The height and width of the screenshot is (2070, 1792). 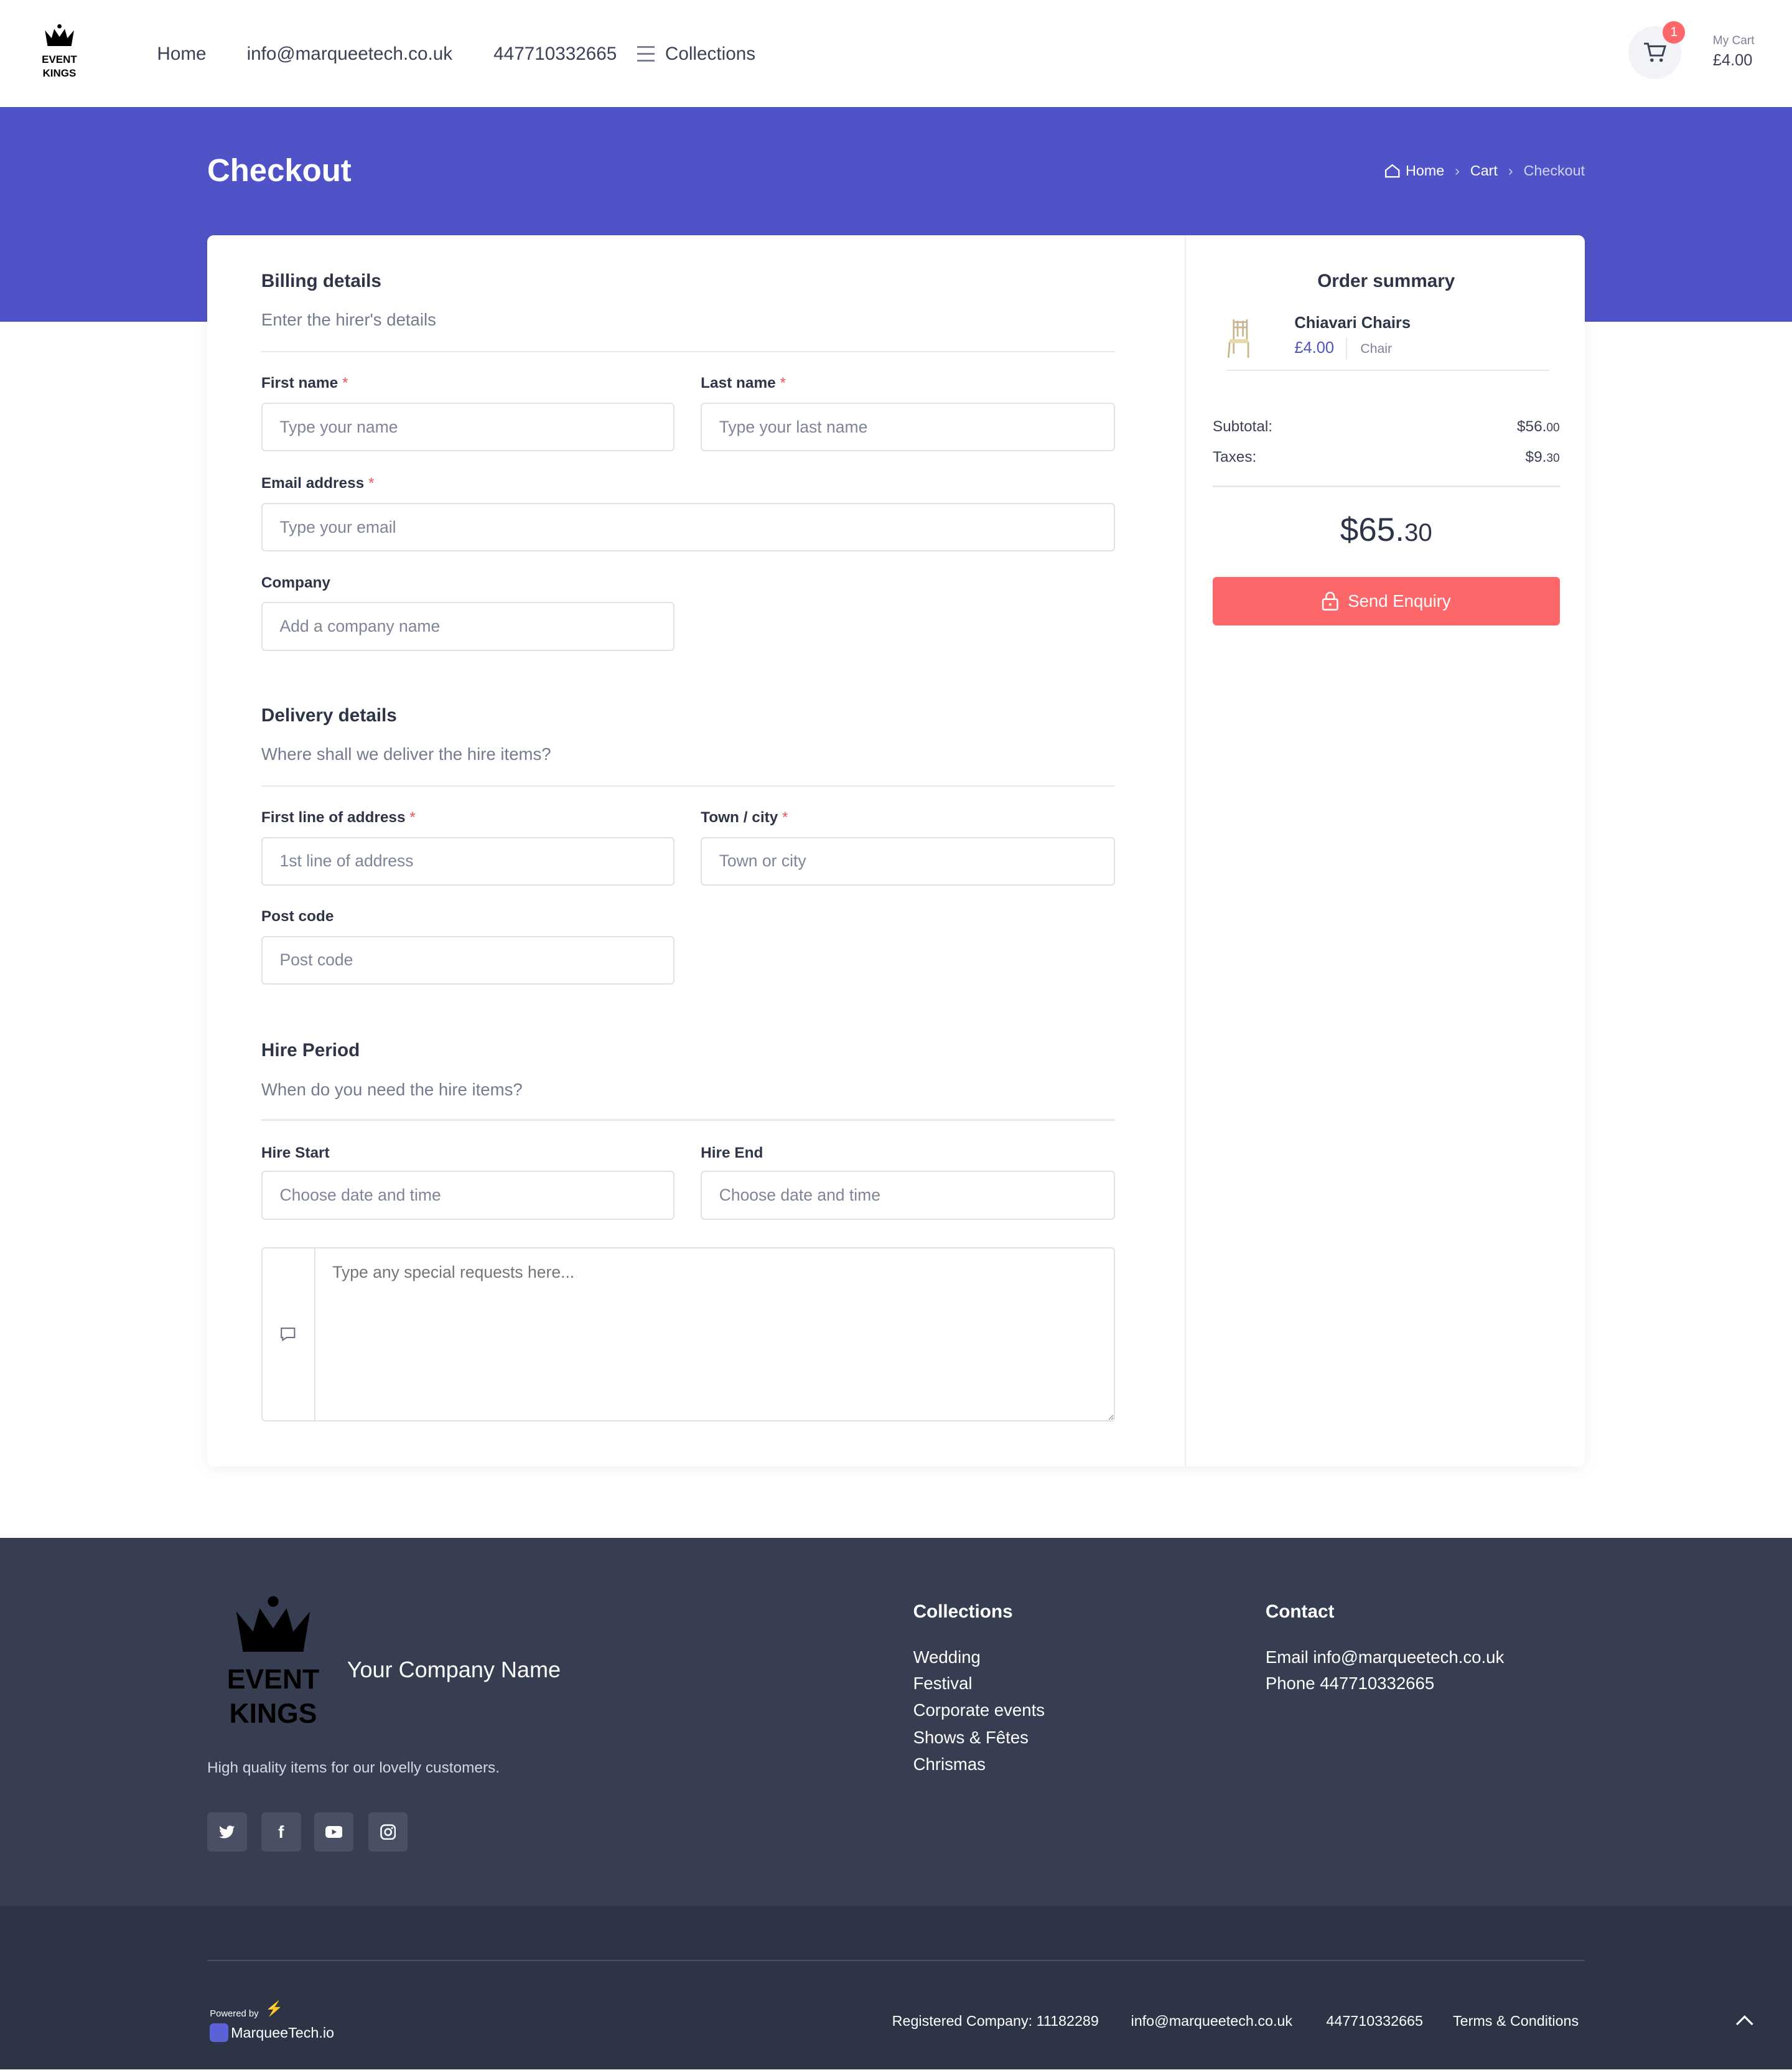 What do you see at coordinates (1386, 601) in the screenshot?
I see `send-enquiry-button: Send Enquiry` at bounding box center [1386, 601].